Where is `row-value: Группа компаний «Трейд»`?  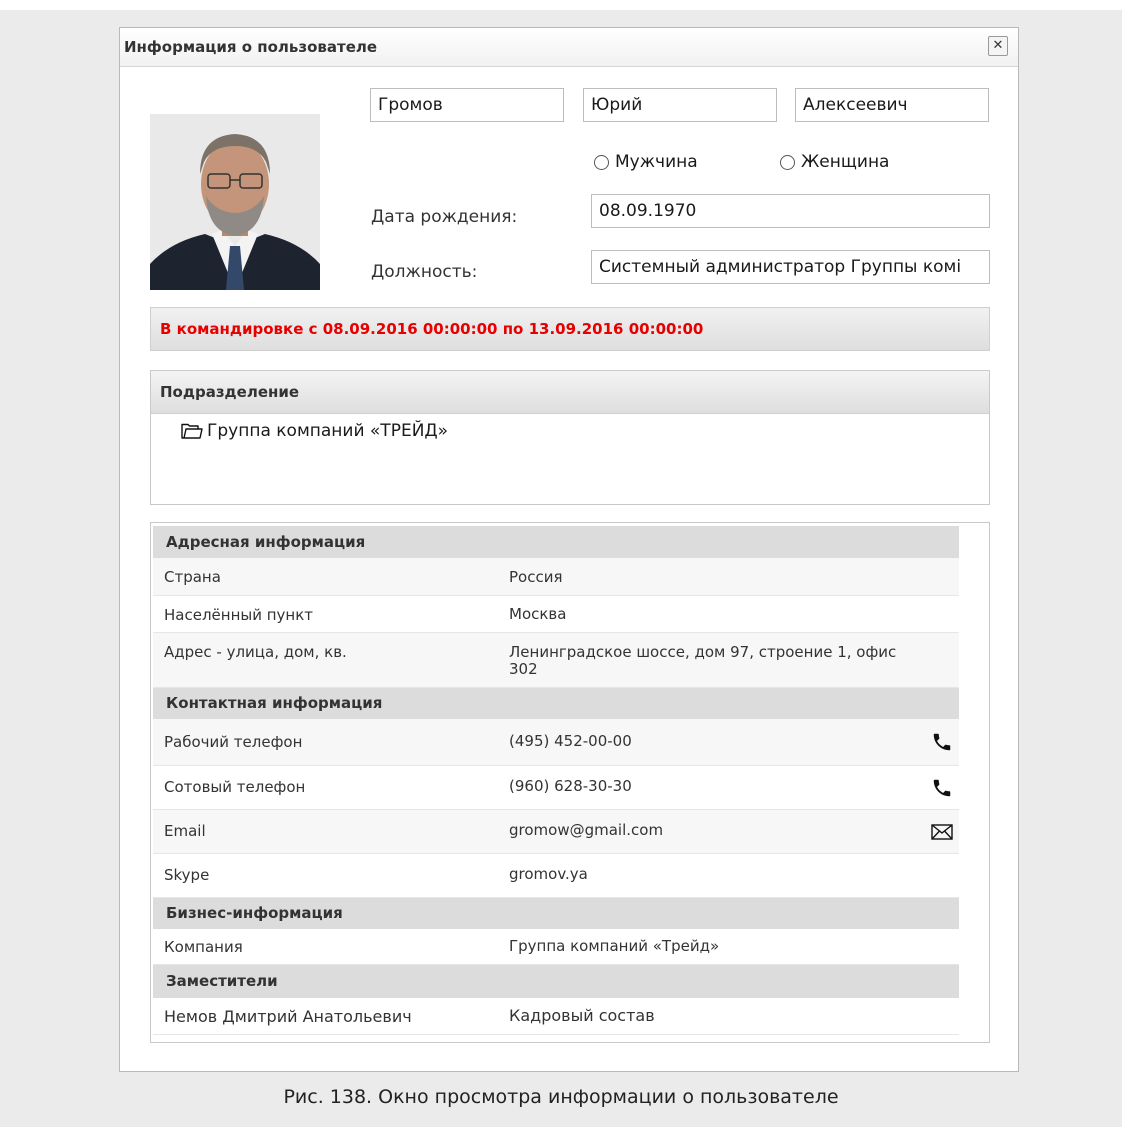 row-value: Группа компаний «Трейд» is located at coordinates (614, 946).